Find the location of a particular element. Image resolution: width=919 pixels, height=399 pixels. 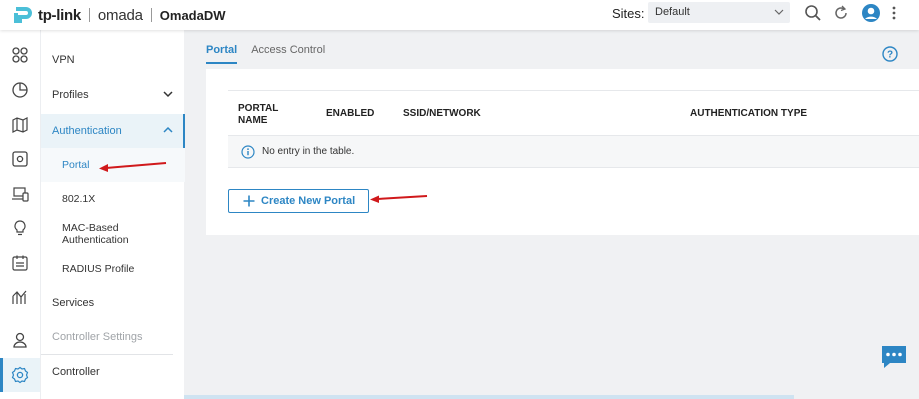

submenu-item-8021x: 802.1X is located at coordinates (113, 199).